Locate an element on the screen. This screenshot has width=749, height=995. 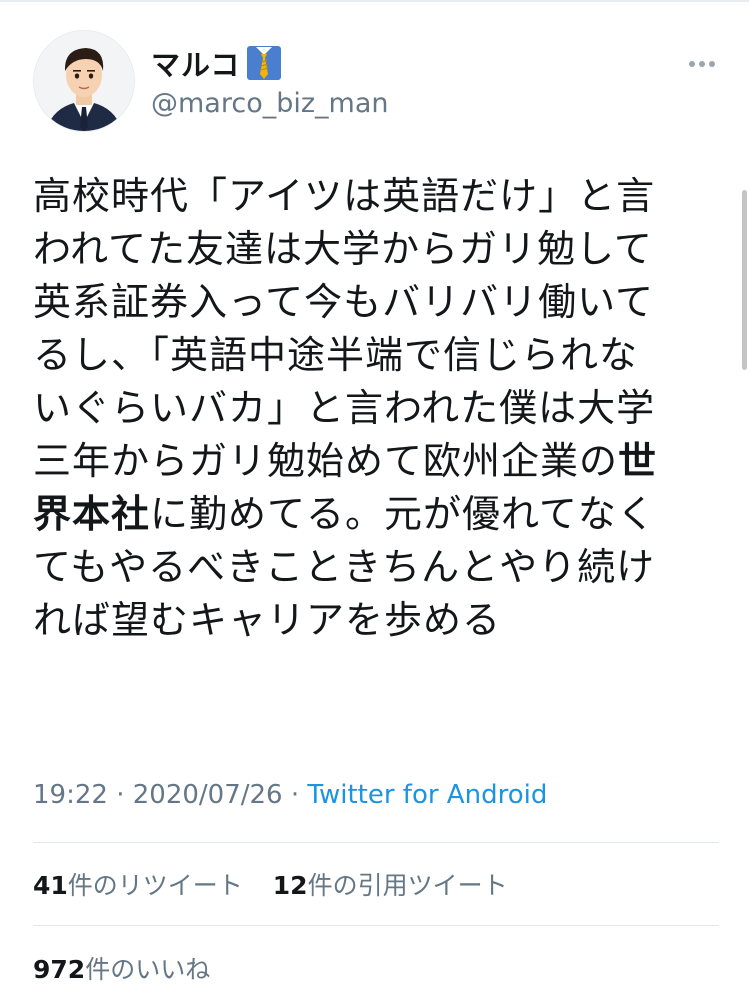
tweet-time: 19:22 is located at coordinates (70, 795).